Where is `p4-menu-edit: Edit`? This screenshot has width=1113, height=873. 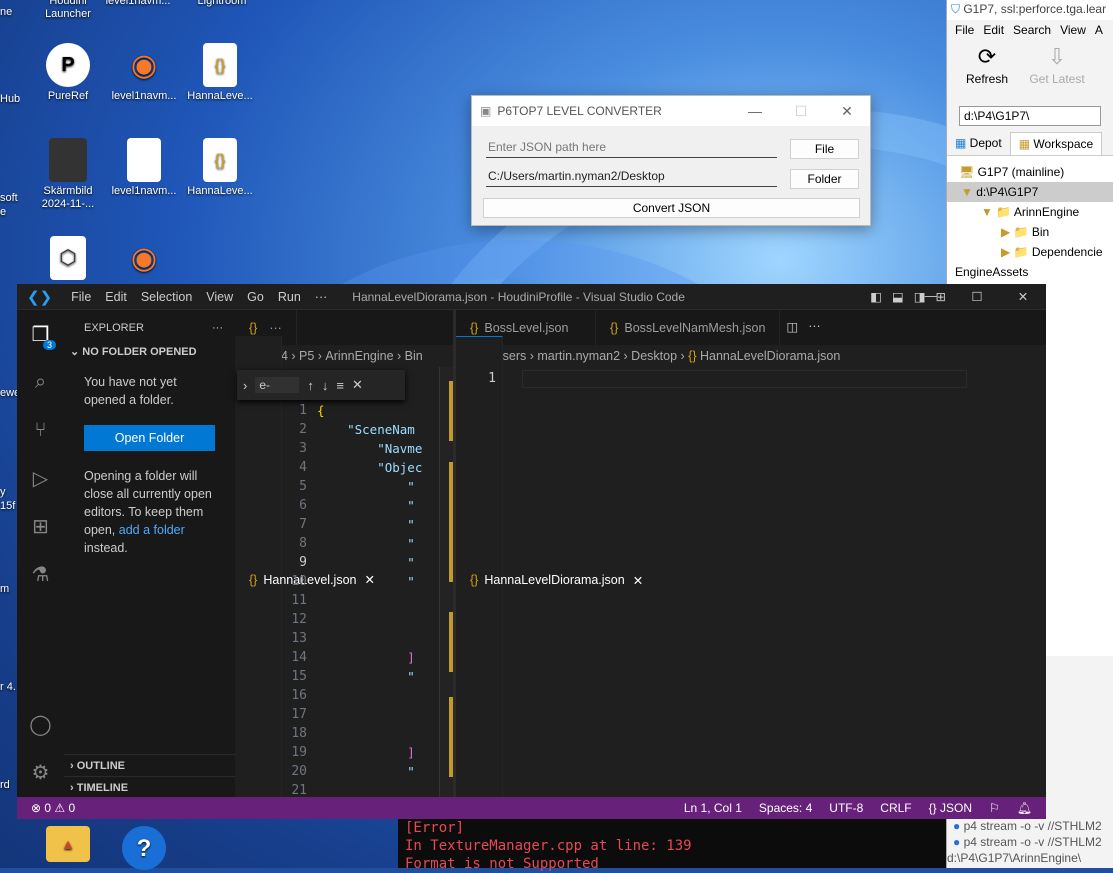
p4-menu-edit: Edit is located at coordinates (993, 30).